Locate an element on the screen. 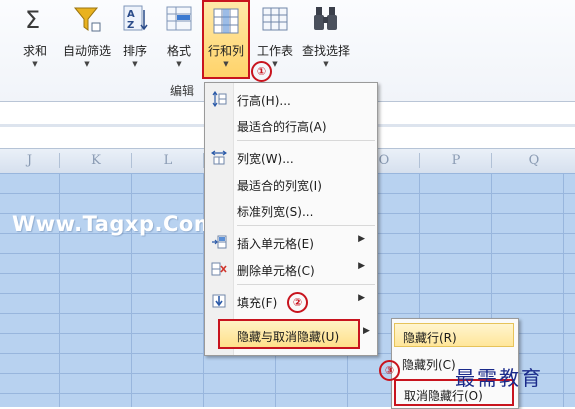 The image size is (575, 409). format-icon is located at coordinates (179, 19).